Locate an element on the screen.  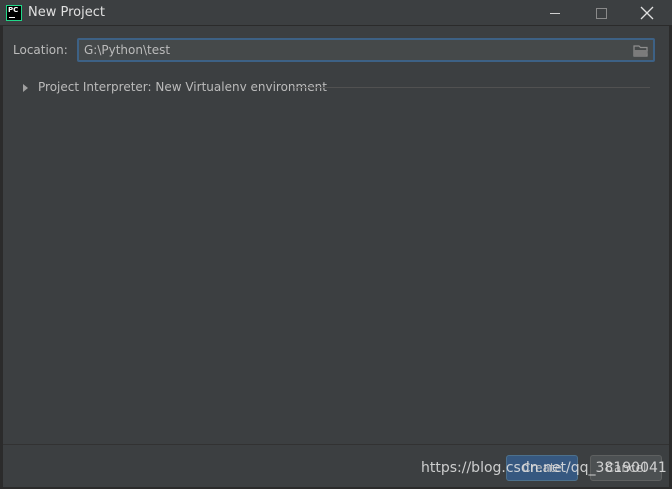
title-bar: PC New Project is located at coordinates (336, 13).